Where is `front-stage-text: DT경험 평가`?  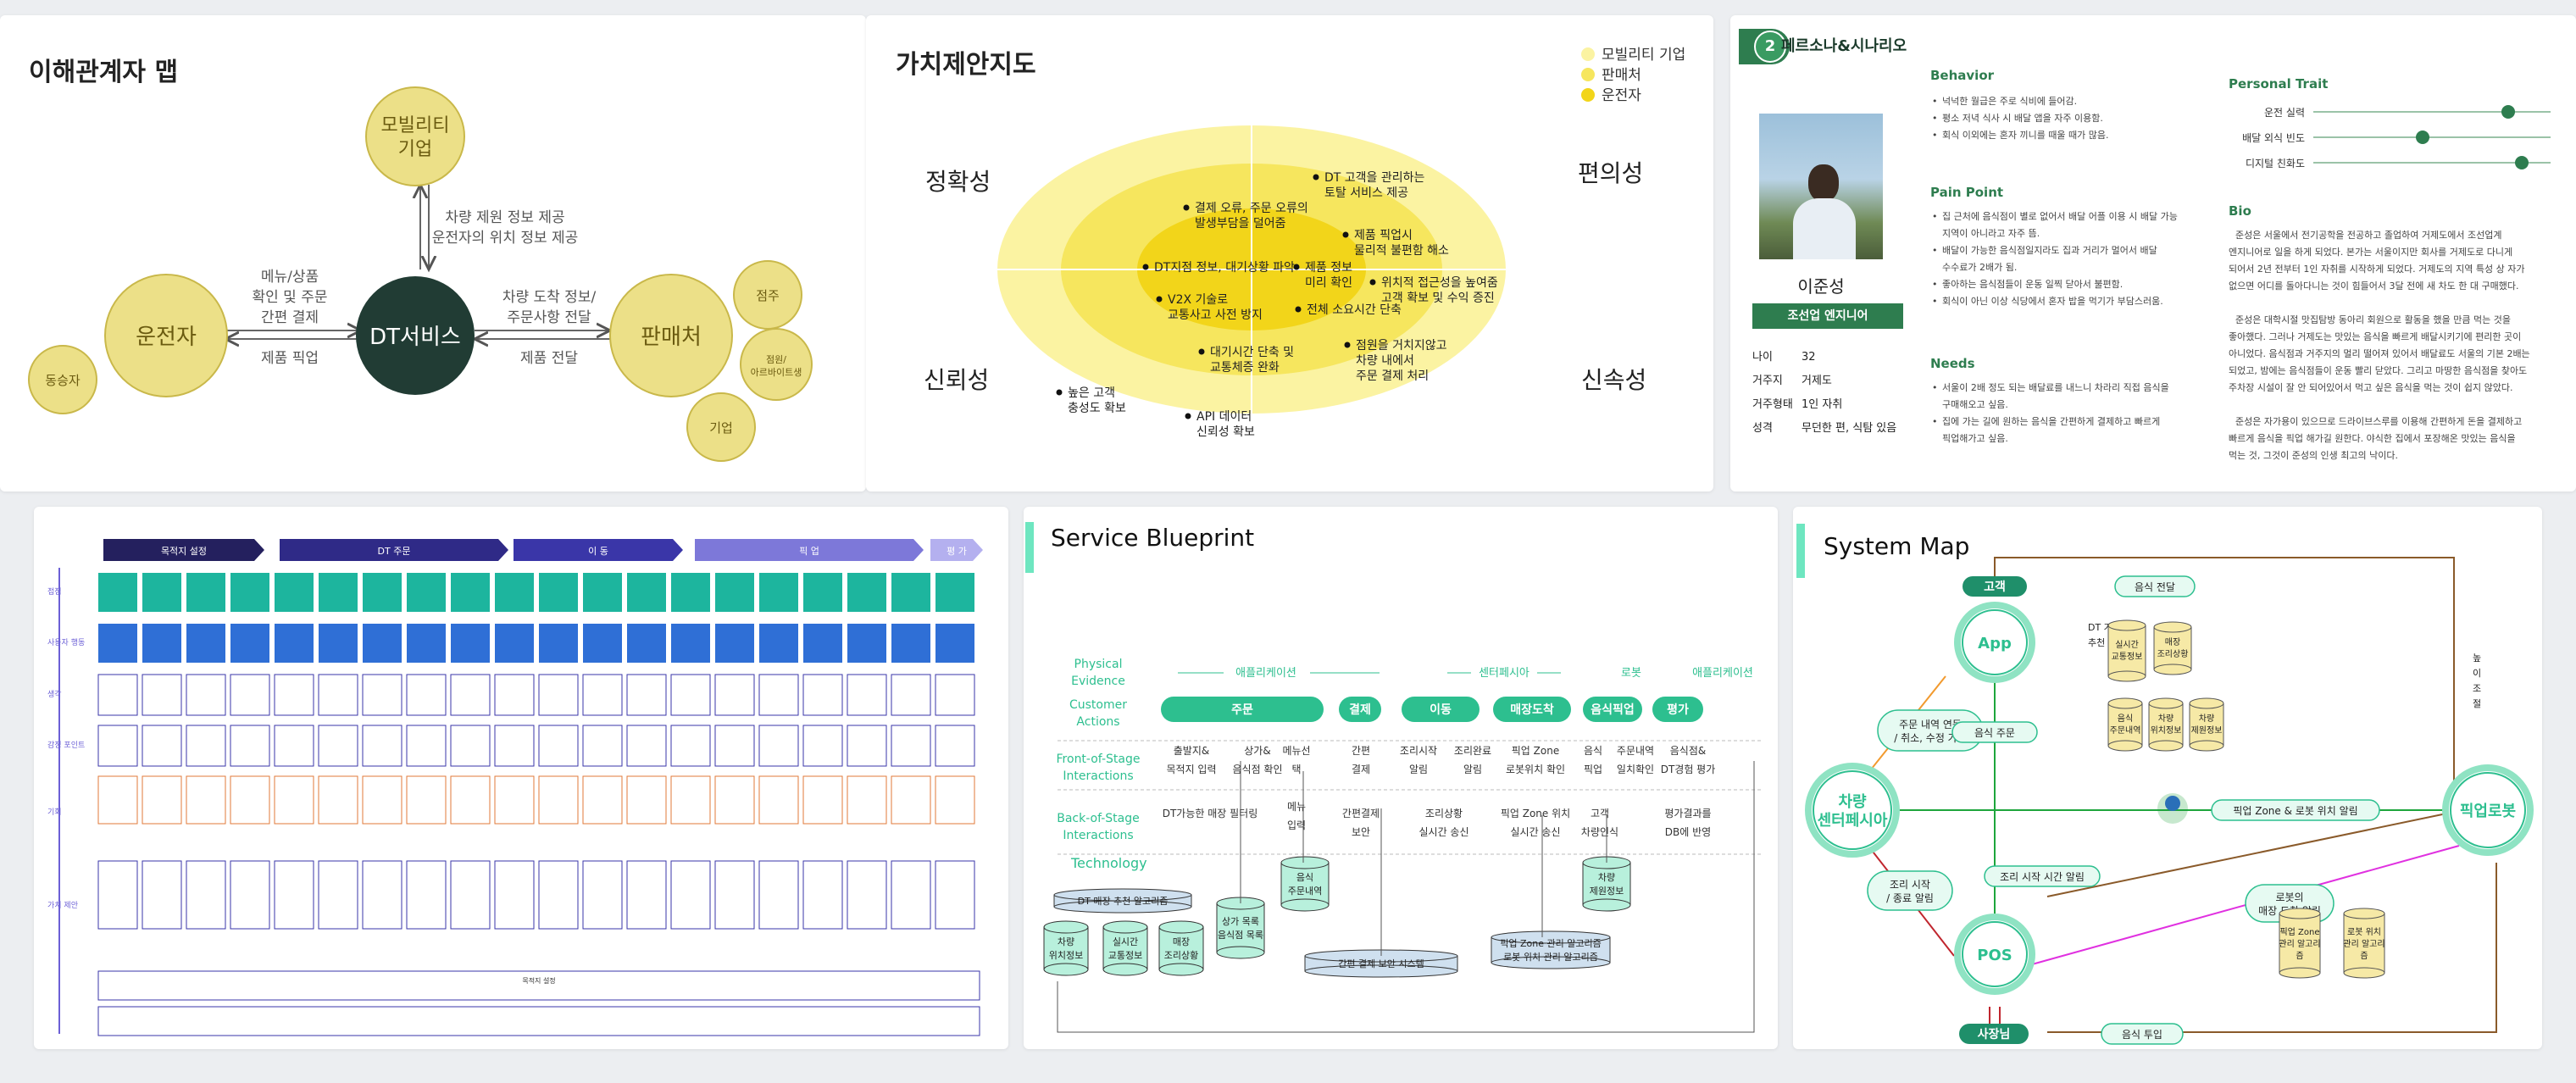
front-stage-text: DT경험 평가 is located at coordinates (1688, 769).